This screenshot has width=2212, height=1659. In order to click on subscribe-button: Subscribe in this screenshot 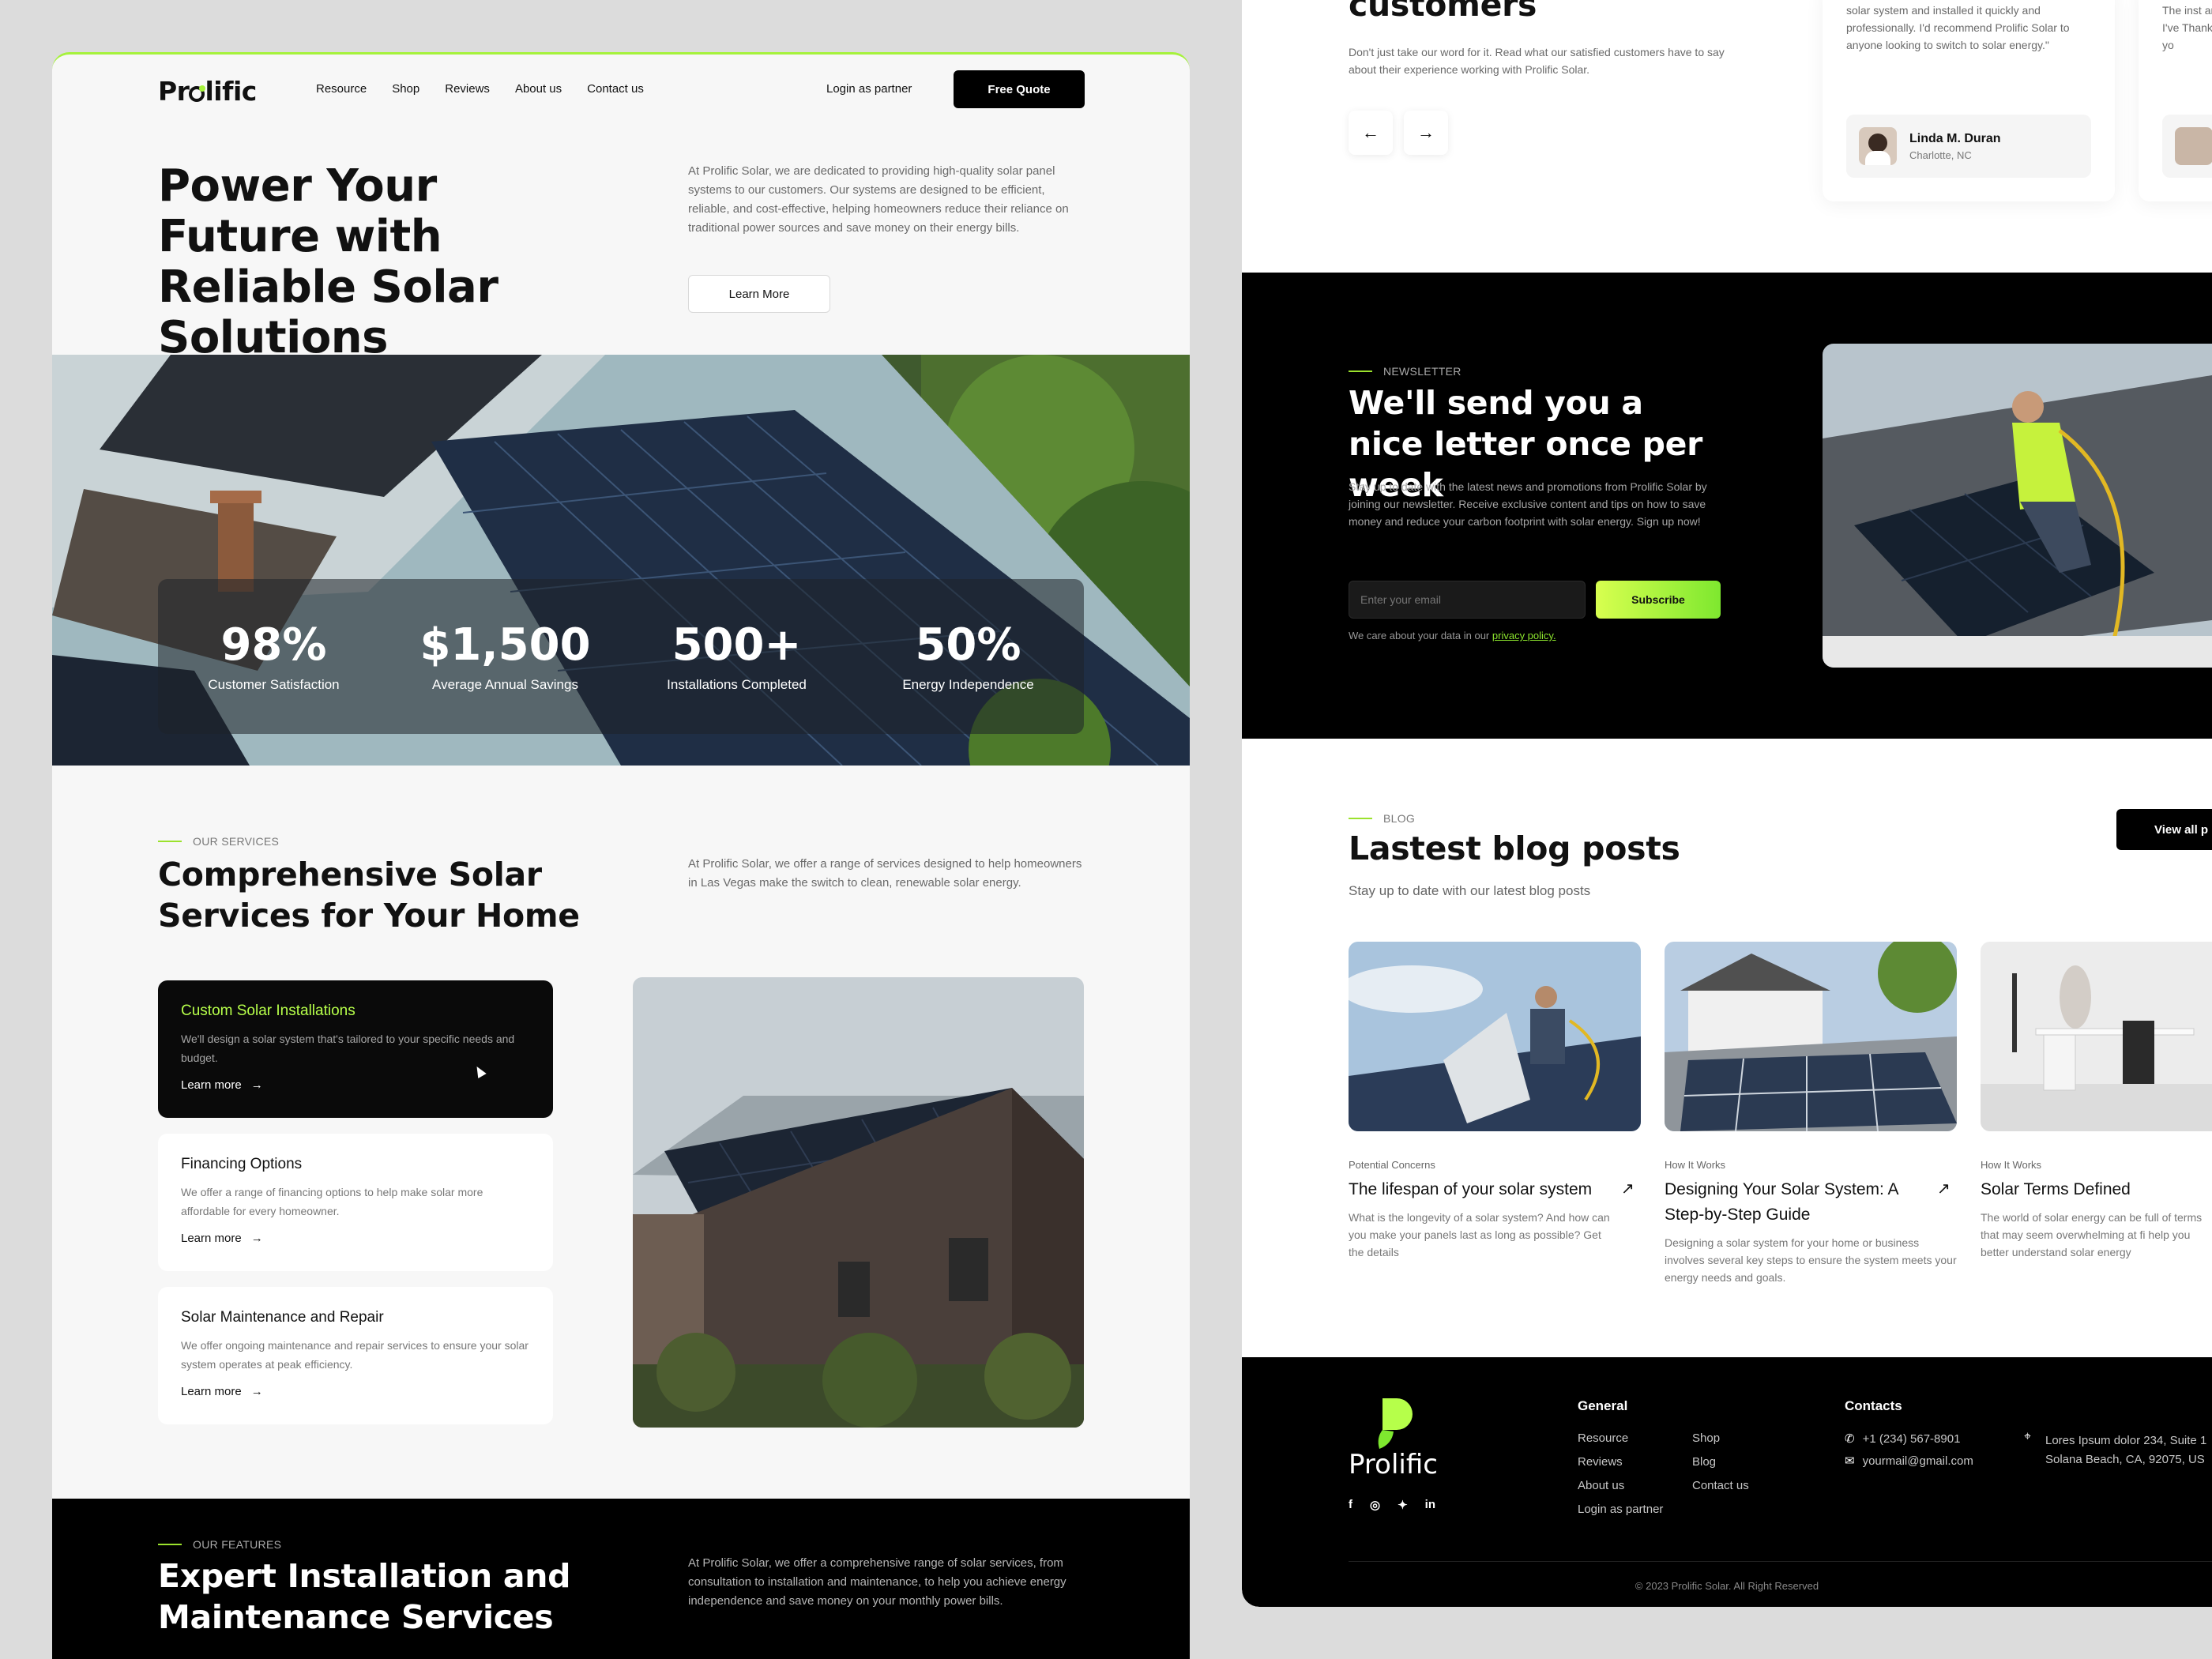, I will do `click(1659, 600)`.